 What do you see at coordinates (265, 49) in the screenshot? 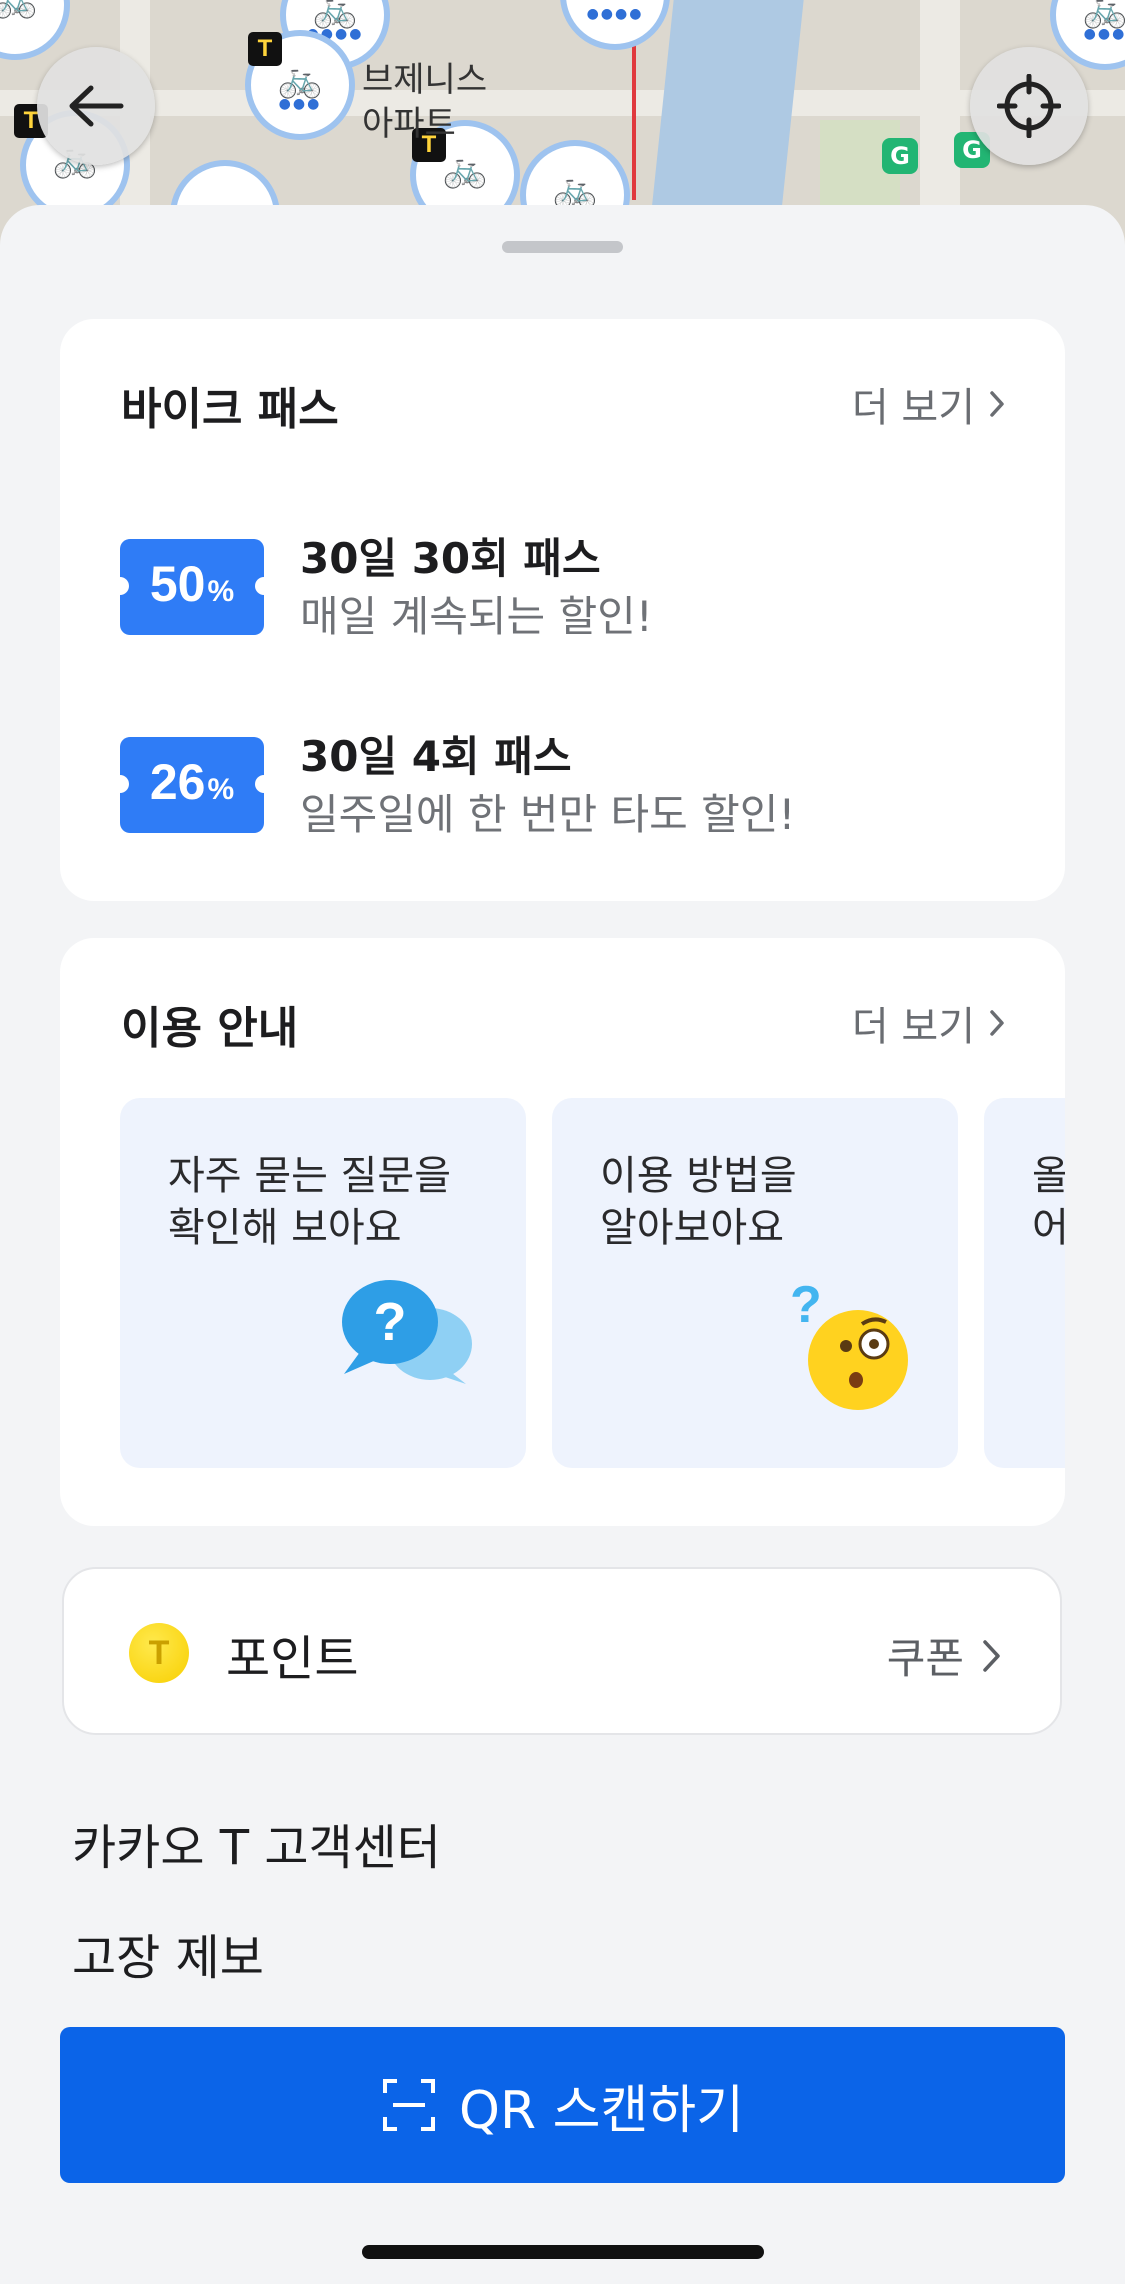
I see `taxi-badge-icon: T` at bounding box center [265, 49].